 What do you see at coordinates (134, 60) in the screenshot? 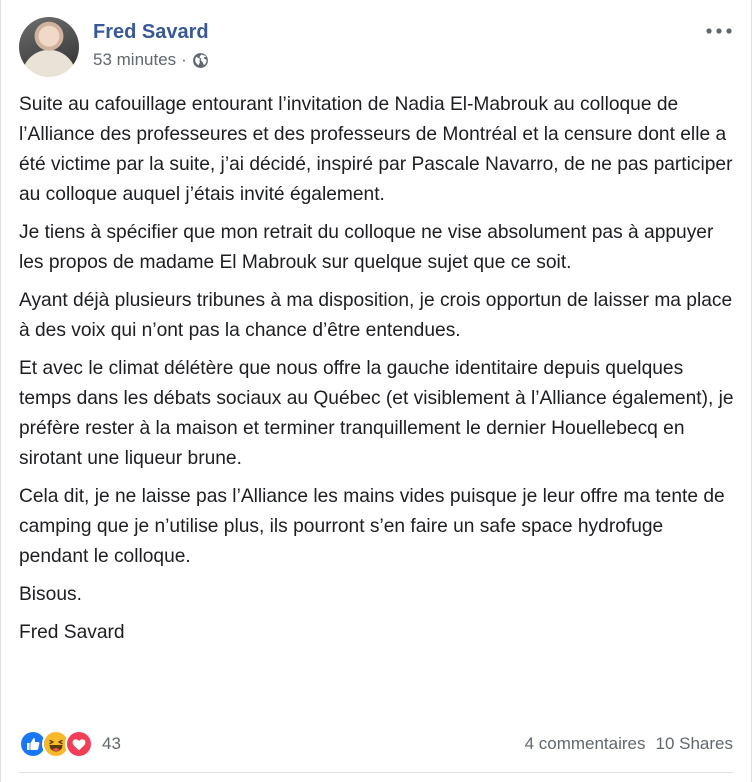
I see `timestamp: 53 minutes` at bounding box center [134, 60].